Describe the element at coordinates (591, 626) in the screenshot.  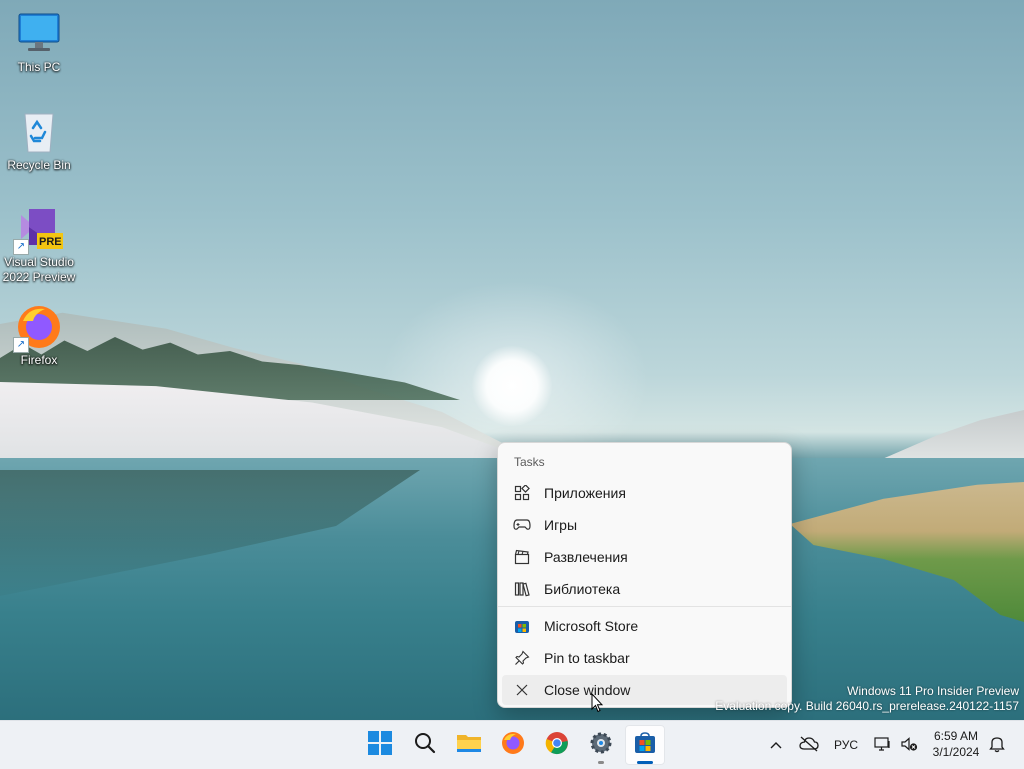
I see `menu-item-label: Microsoft Store` at that location.